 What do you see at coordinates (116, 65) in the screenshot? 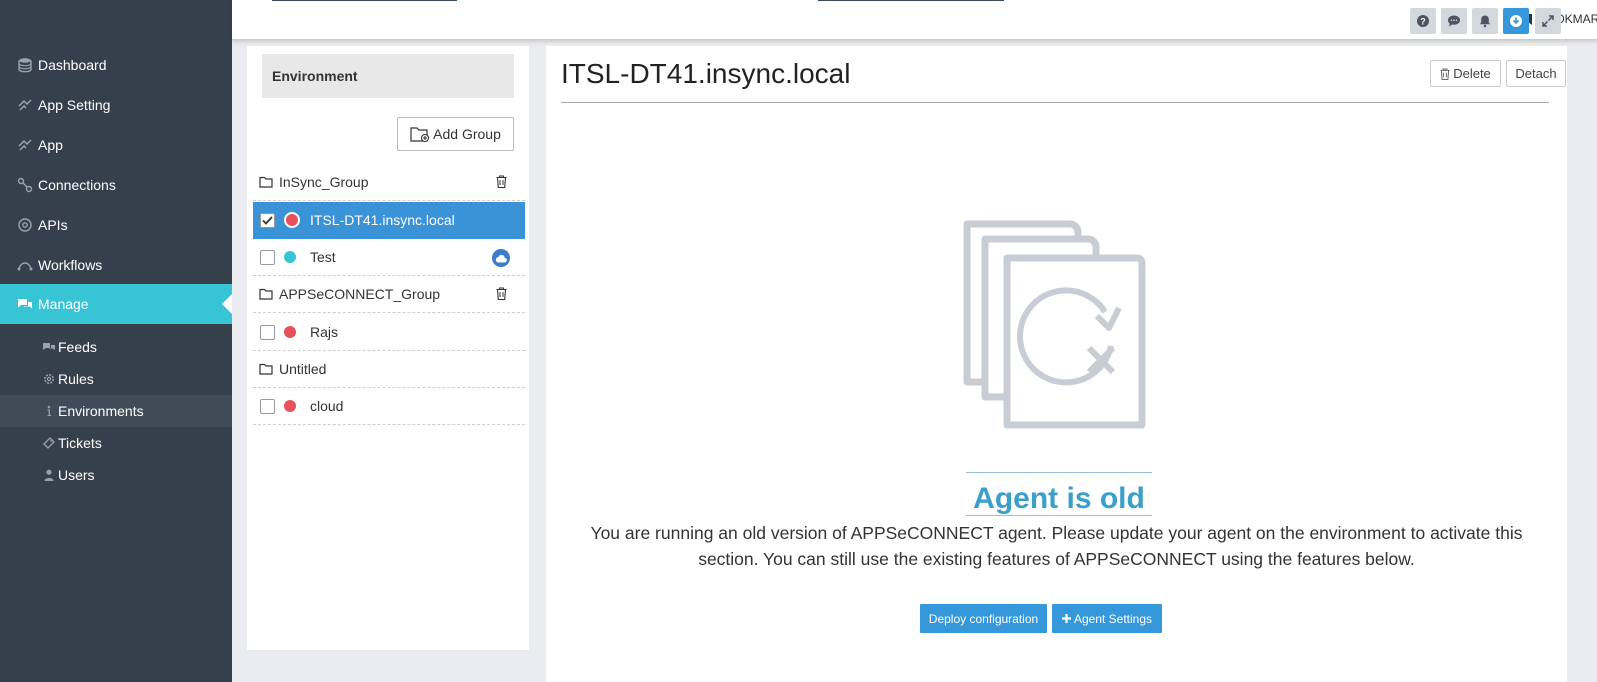
I see `sidebar-item-dashboard: Dashboard` at bounding box center [116, 65].